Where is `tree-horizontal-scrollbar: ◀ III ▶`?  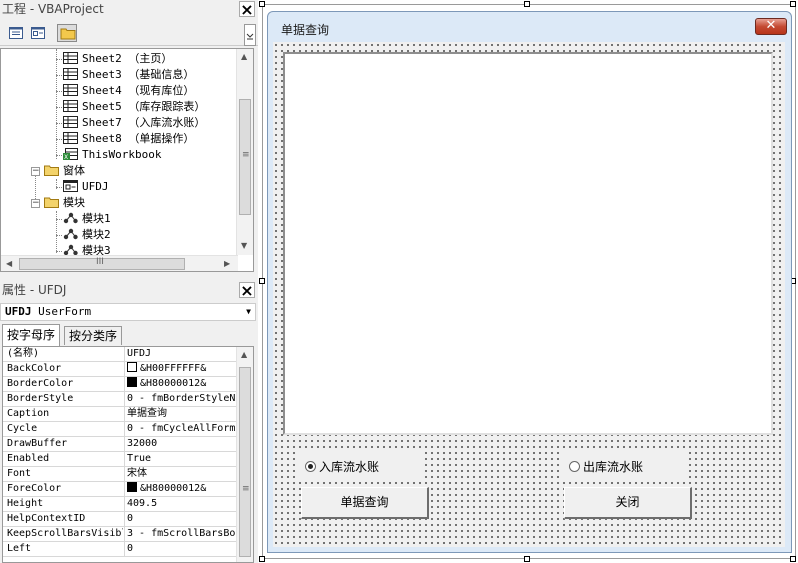
tree-horizontal-scrollbar: ◀ III ▶ is located at coordinates (119, 263).